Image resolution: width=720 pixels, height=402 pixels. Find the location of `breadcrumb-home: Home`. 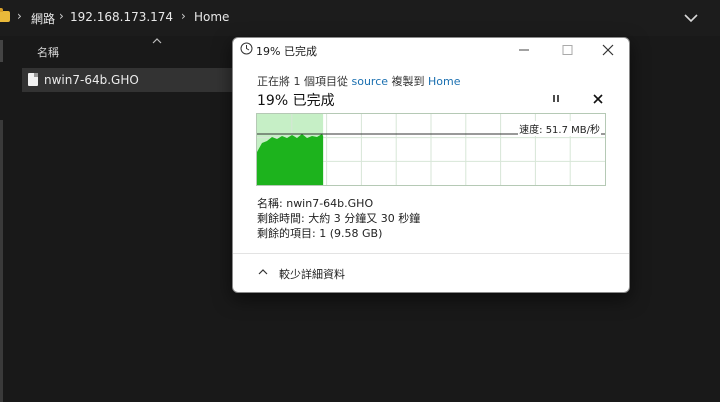

breadcrumb-home: Home is located at coordinates (211, 17).